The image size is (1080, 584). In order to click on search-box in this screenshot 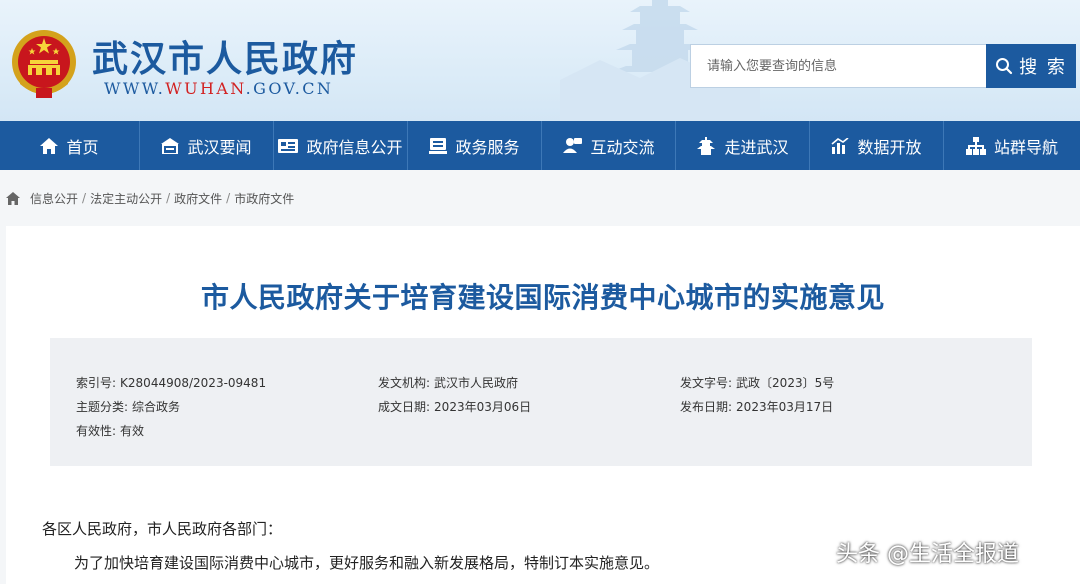, I will do `click(838, 66)`.